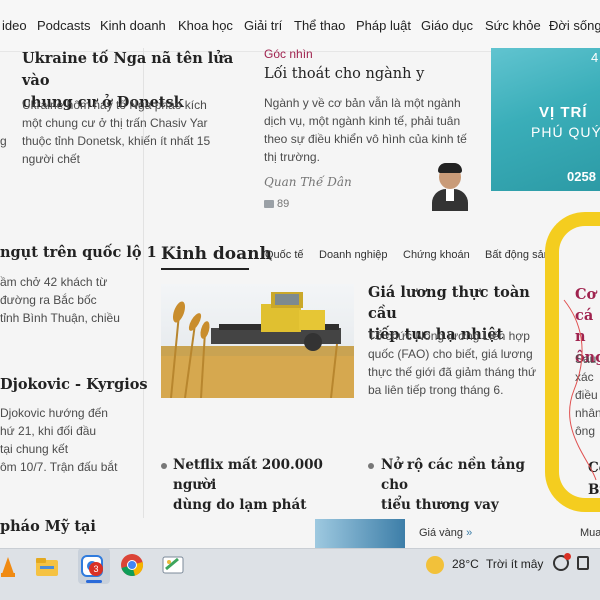 Image resolution: width=600 pixels, height=600 pixels. Describe the element at coordinates (590, 533) in the screenshot. I see `buy-link: Mua` at that location.